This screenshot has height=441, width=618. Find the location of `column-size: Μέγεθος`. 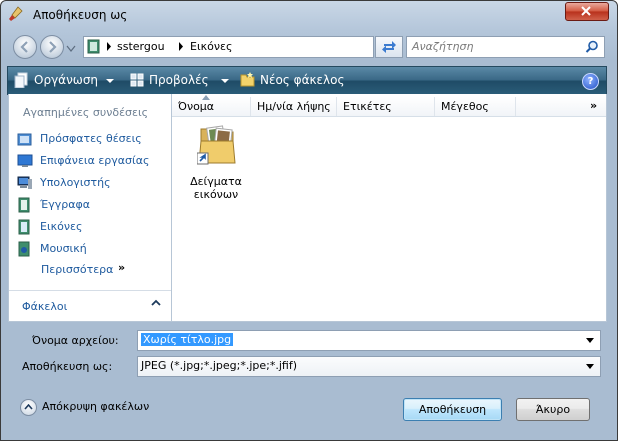

column-size: Μέγεθος is located at coordinates (475, 106).